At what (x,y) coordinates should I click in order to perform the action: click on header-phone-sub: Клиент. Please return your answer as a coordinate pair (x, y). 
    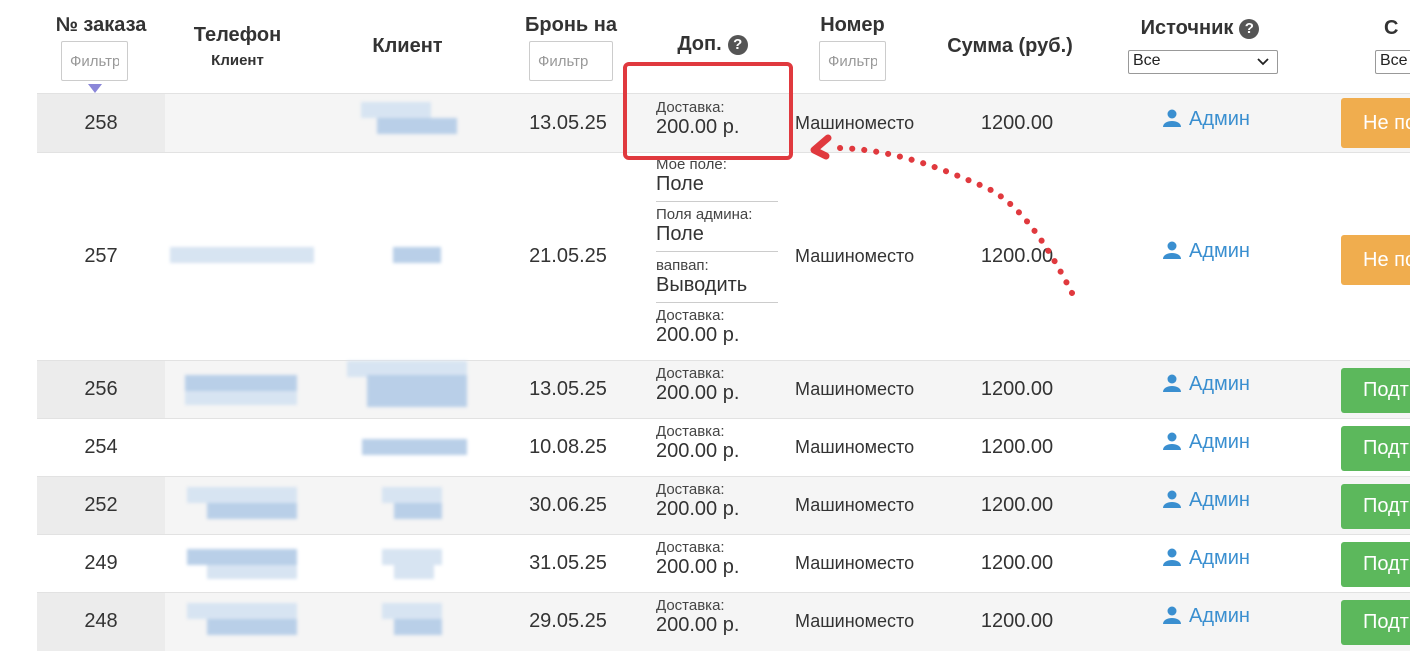
    Looking at the image, I should click on (237, 60).